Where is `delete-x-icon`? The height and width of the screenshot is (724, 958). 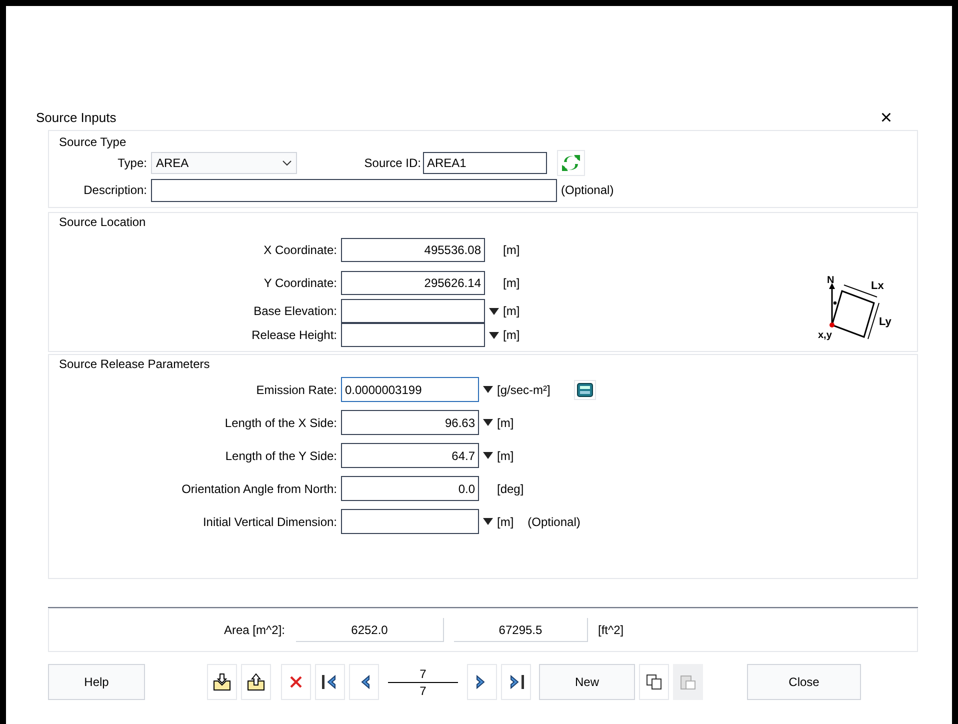
delete-x-icon is located at coordinates (296, 682).